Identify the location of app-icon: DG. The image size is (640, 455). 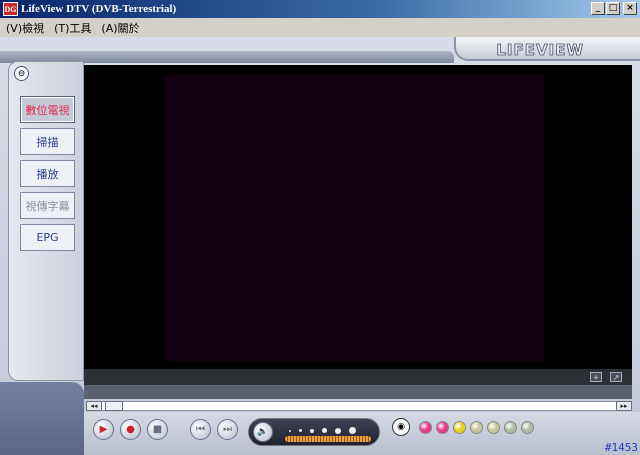
(10, 9).